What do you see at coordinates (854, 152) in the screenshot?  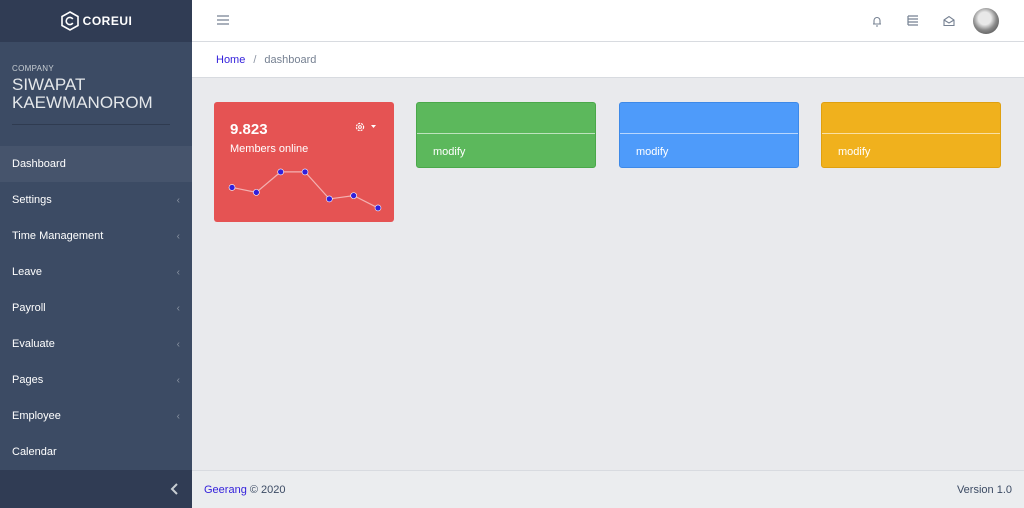 I see `yellow-card-modify-link: modify` at bounding box center [854, 152].